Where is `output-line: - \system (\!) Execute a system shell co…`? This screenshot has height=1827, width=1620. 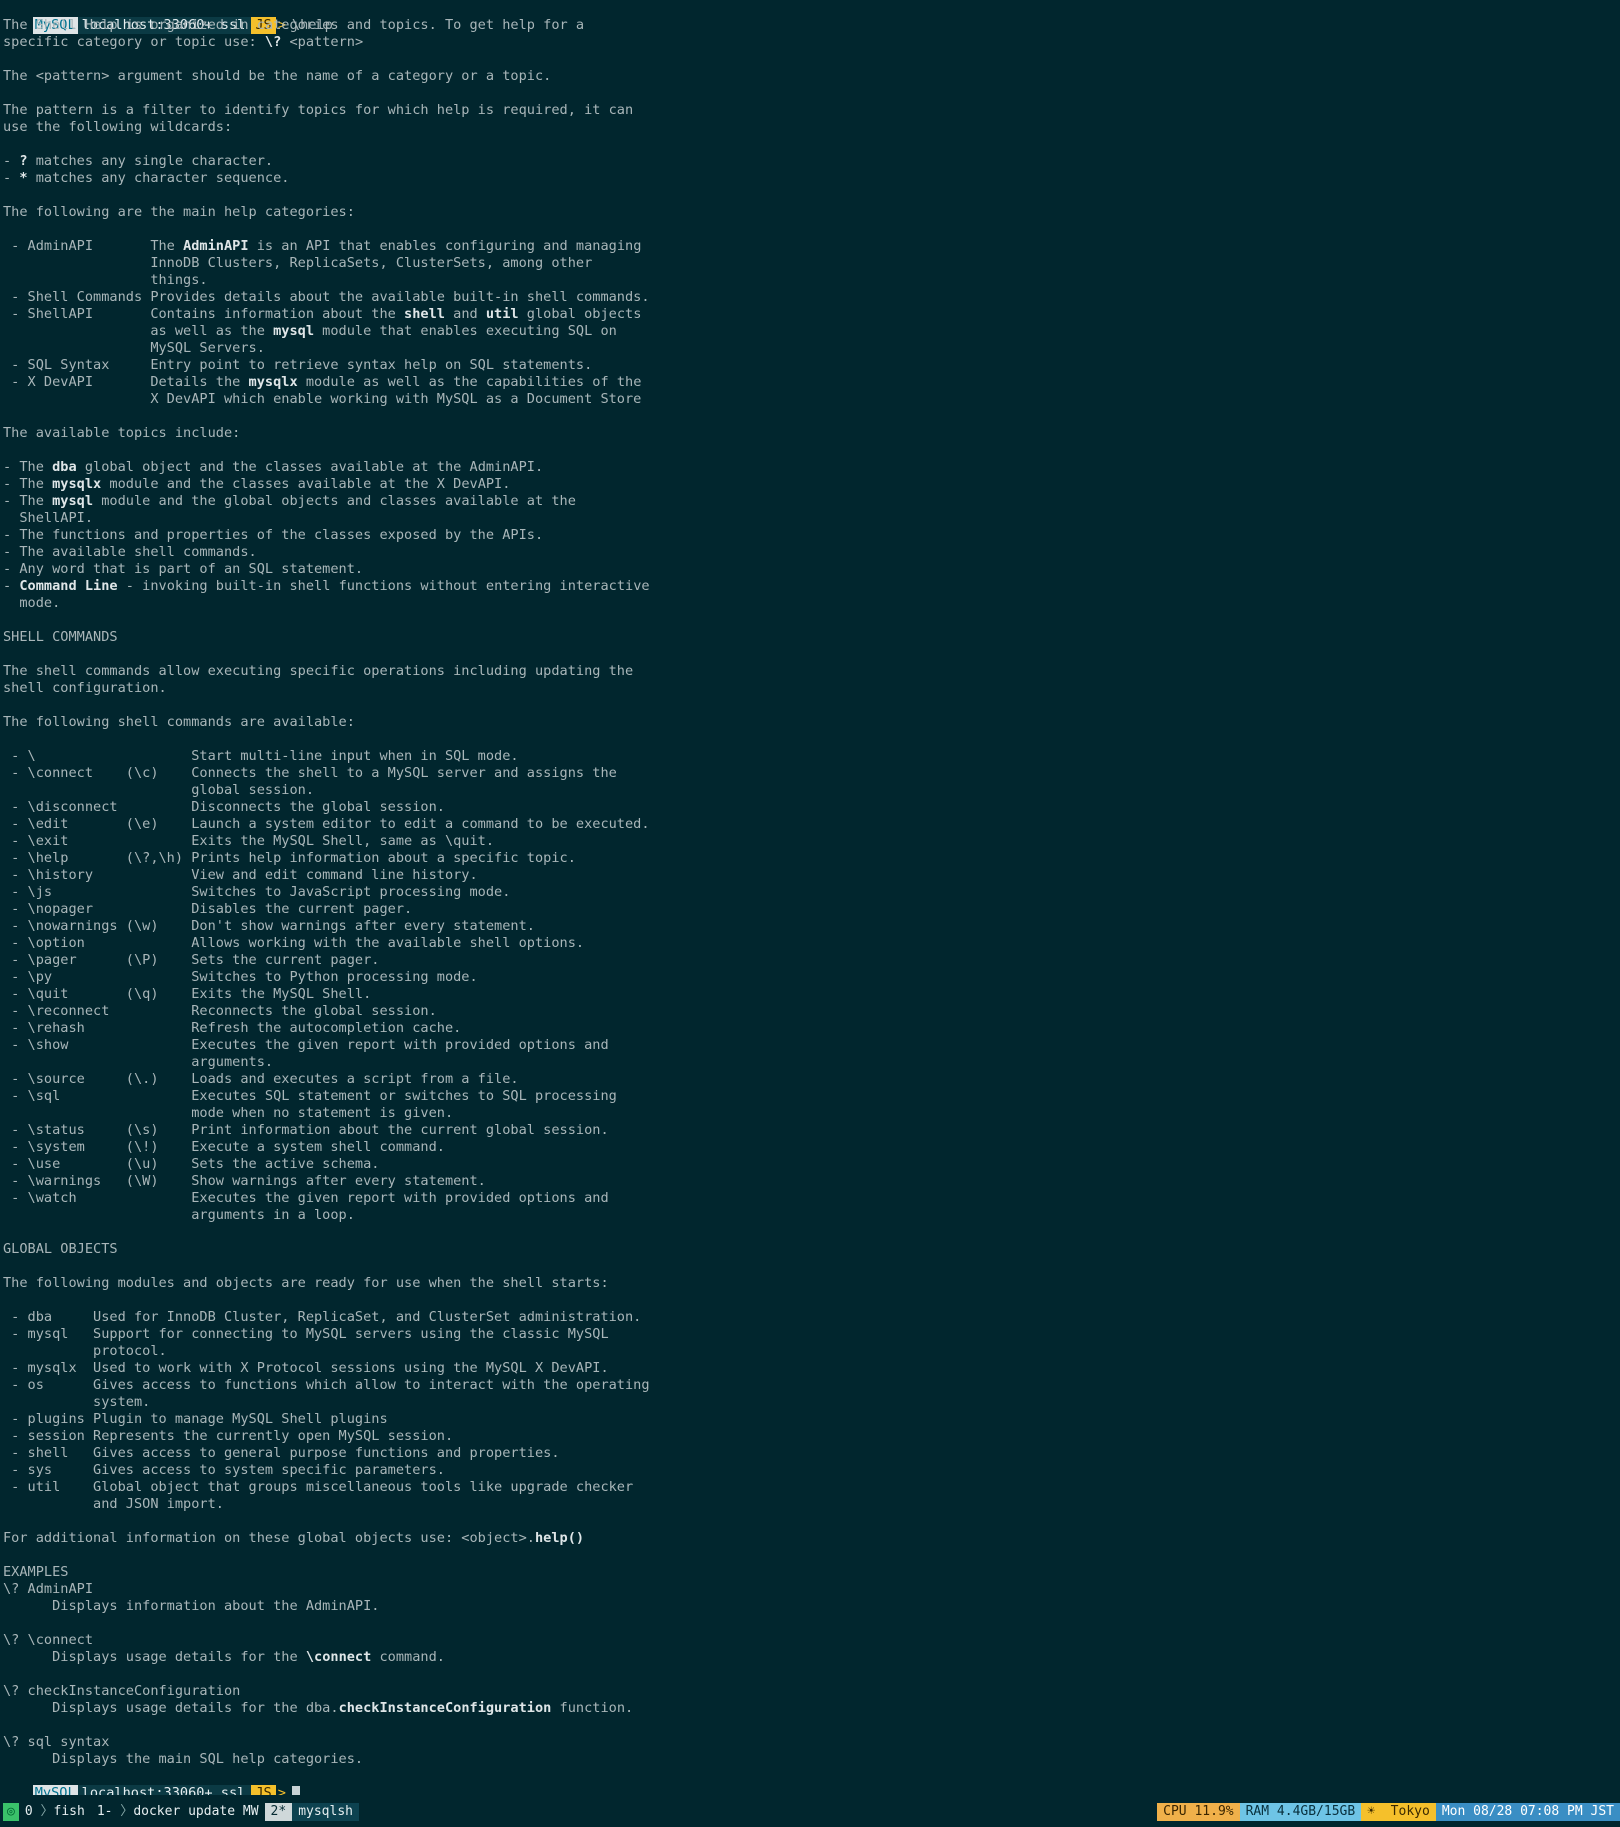
output-line: - \system (\!) Execute a system shell co… is located at coordinates (809, 1147).